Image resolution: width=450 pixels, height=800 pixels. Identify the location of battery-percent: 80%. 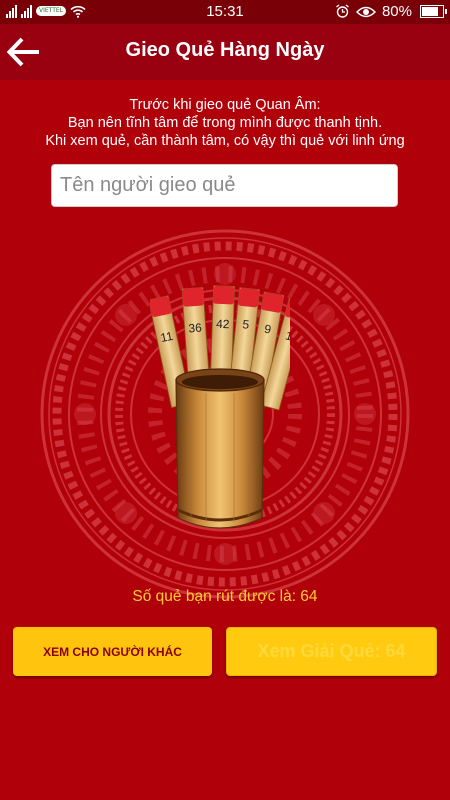
(396, 11).